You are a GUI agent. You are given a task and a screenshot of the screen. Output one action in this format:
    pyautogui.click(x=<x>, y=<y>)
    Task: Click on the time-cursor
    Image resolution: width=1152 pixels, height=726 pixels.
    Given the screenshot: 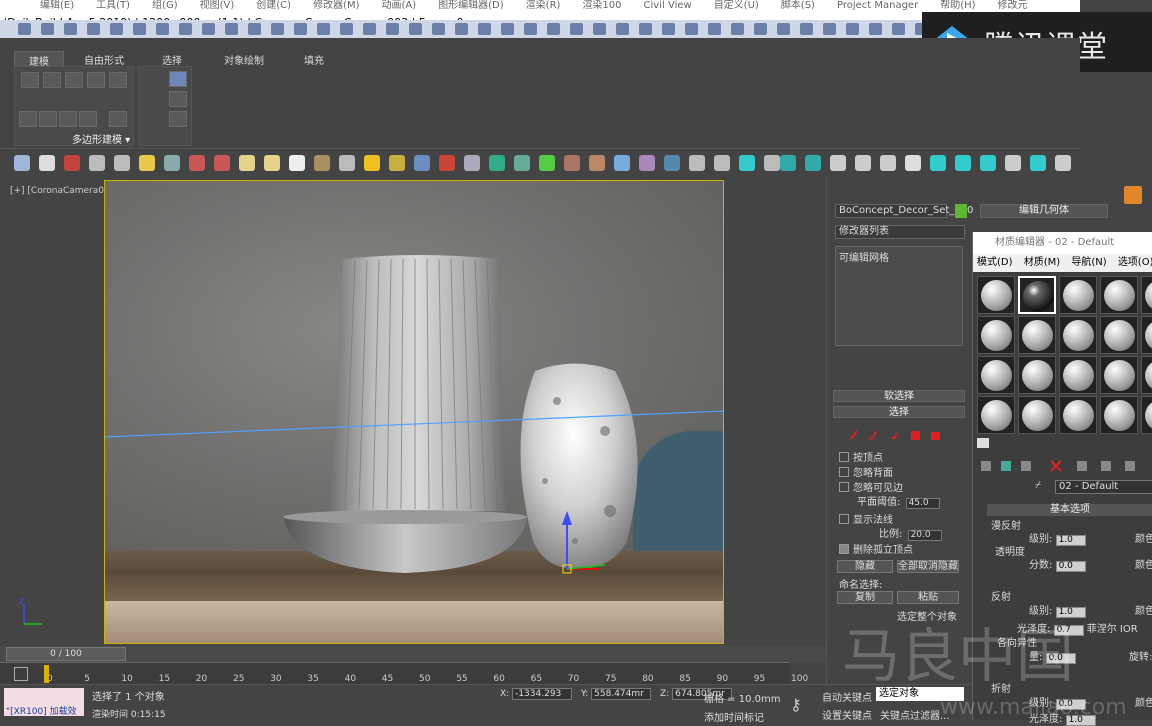 What is the action you would take?
    pyautogui.click(x=46, y=674)
    